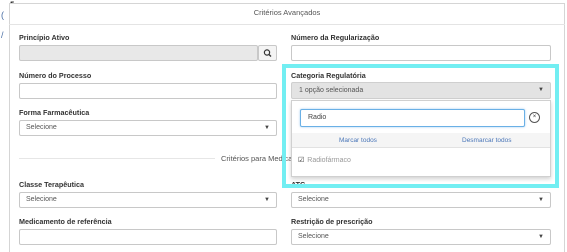  What do you see at coordinates (421, 53) in the screenshot?
I see `numero-regularizacao-input` at bounding box center [421, 53].